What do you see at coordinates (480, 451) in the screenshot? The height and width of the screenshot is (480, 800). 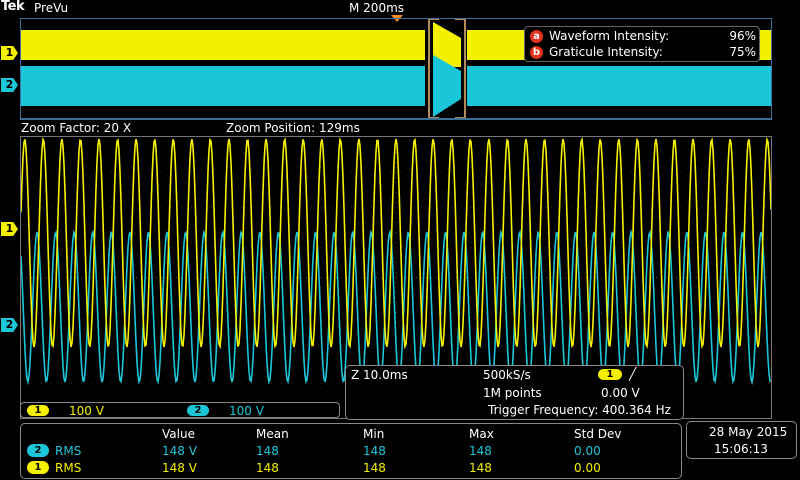 I see `meas-row-ch2-max: 148` at bounding box center [480, 451].